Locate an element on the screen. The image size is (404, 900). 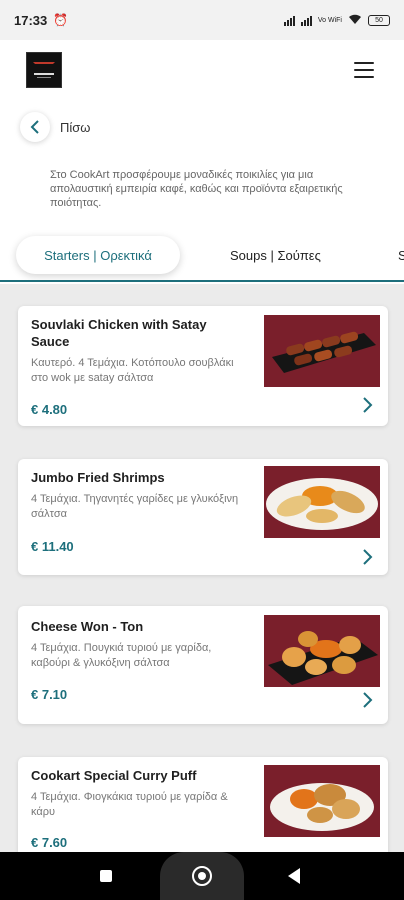
battery-icon: 50 is located at coordinates (379, 20).